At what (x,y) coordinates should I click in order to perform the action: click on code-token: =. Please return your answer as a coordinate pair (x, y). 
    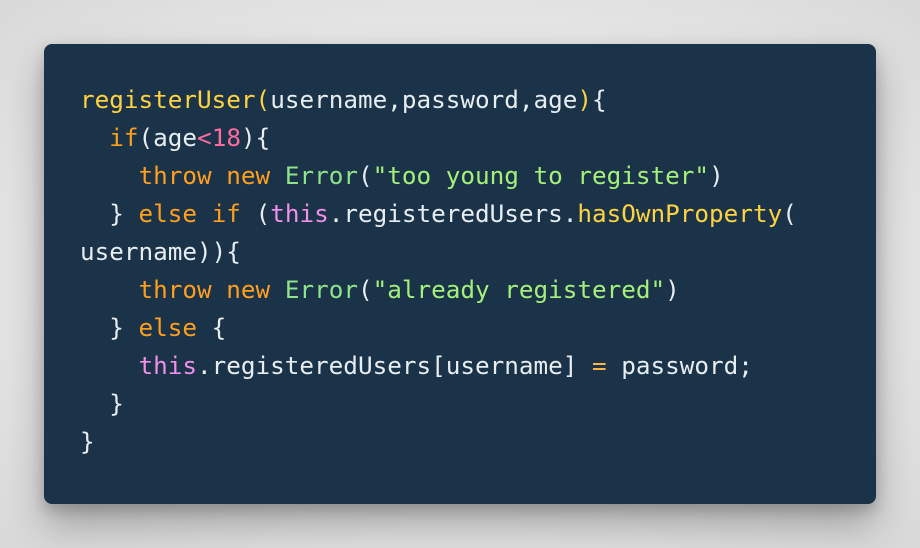
    Looking at the image, I should click on (599, 365).